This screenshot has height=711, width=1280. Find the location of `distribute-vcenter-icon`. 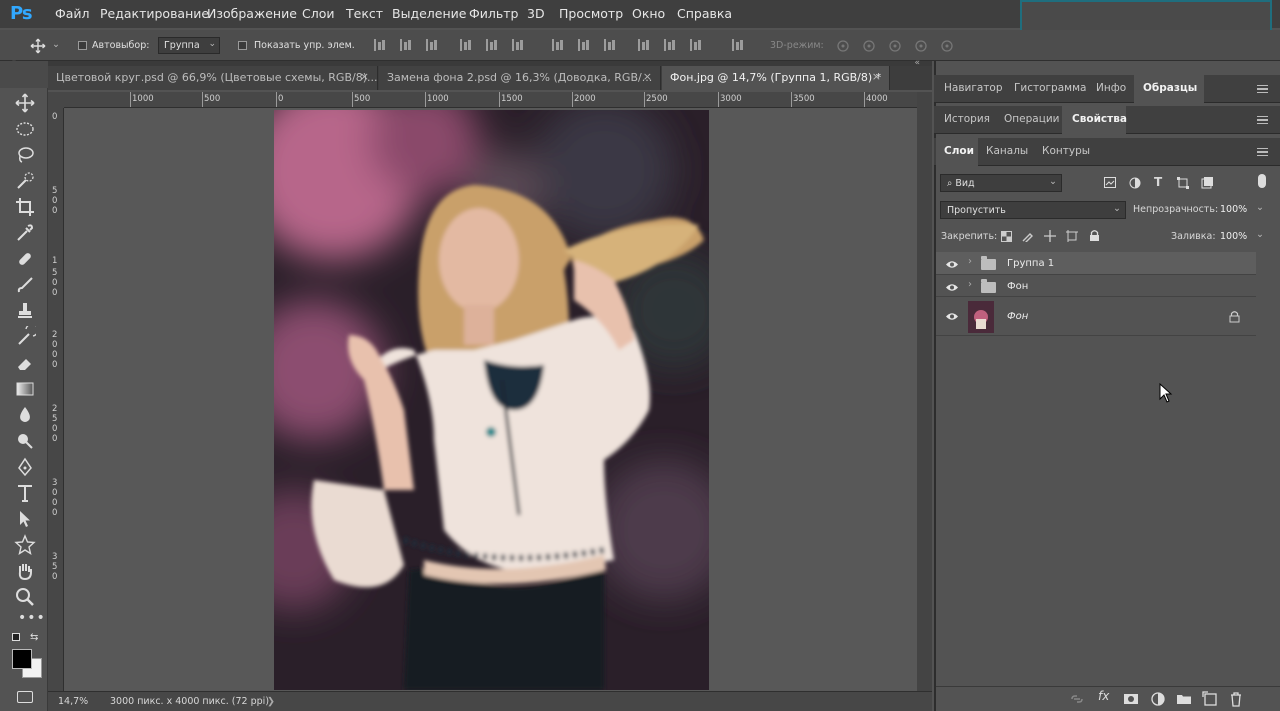

distribute-vcenter-icon is located at coordinates (583, 45).